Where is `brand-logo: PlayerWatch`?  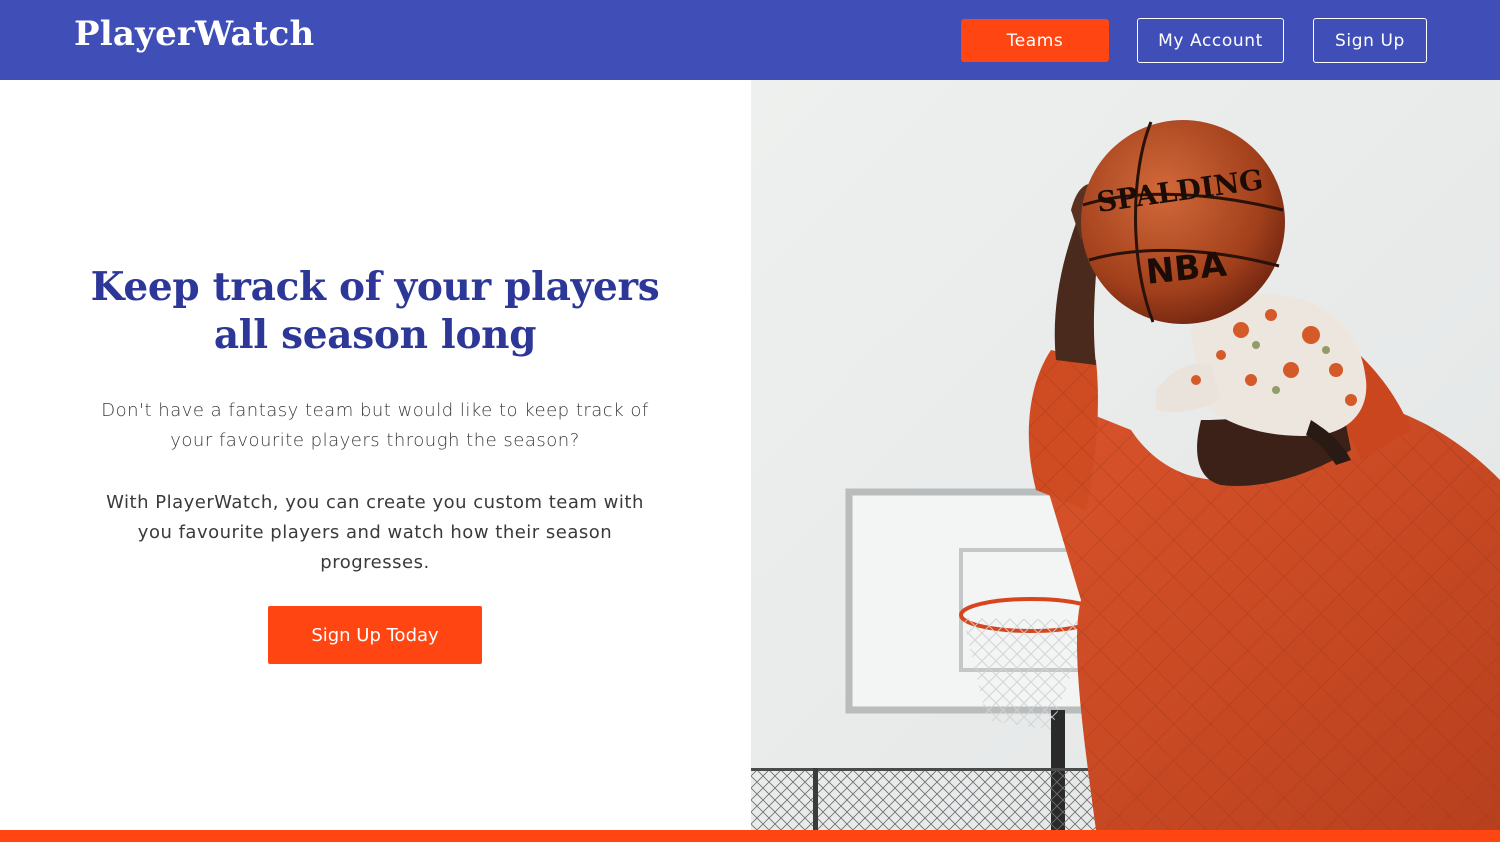
brand-logo: PlayerWatch is located at coordinates (194, 34).